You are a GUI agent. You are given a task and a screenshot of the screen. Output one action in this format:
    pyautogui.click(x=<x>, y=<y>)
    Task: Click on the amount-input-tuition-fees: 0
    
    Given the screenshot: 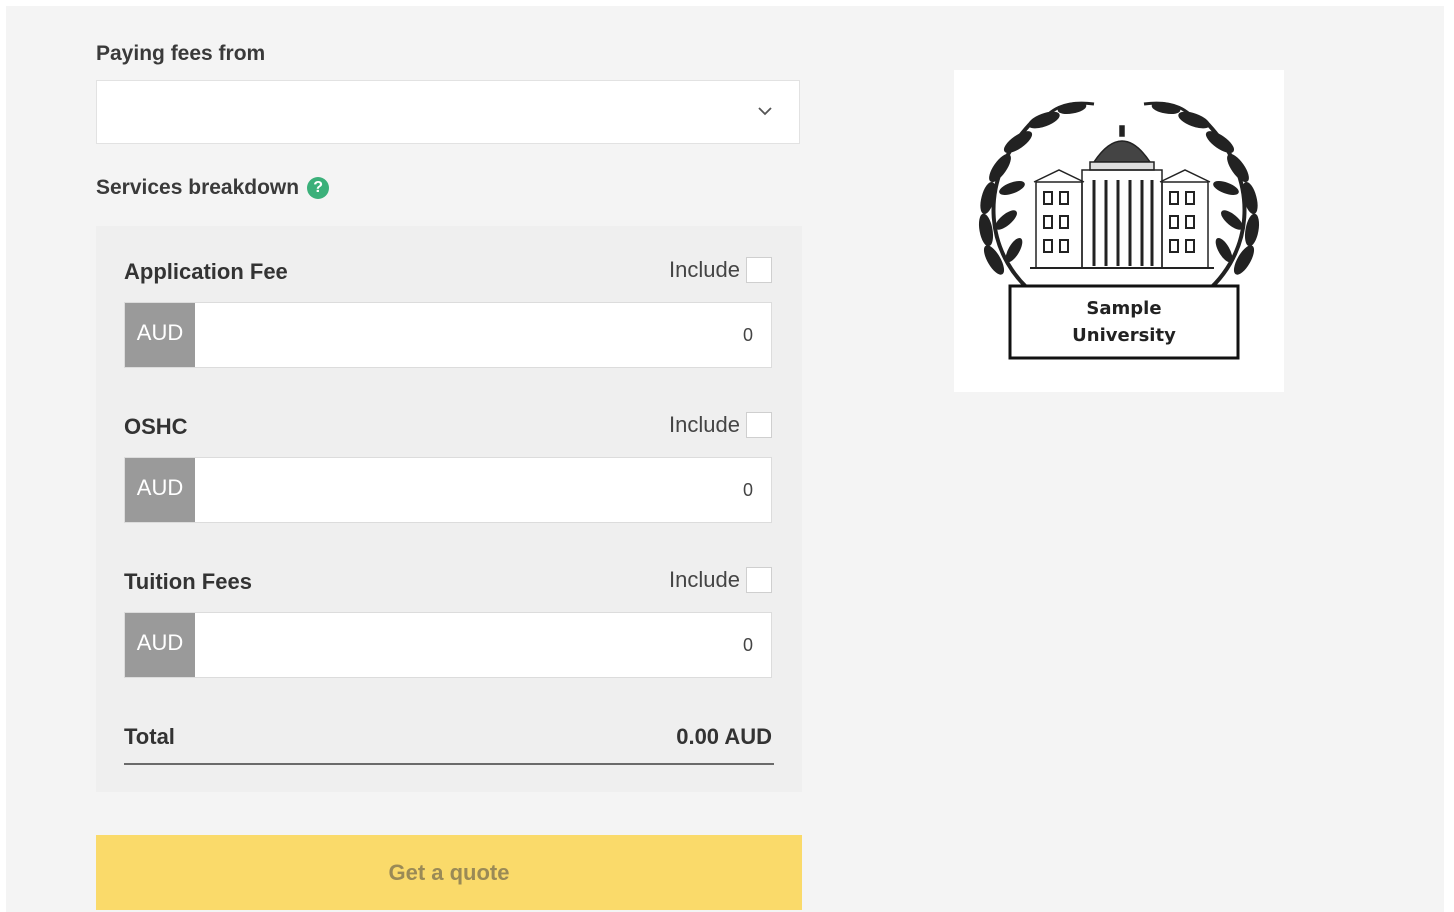 What is the action you would take?
    pyautogui.click(x=483, y=645)
    